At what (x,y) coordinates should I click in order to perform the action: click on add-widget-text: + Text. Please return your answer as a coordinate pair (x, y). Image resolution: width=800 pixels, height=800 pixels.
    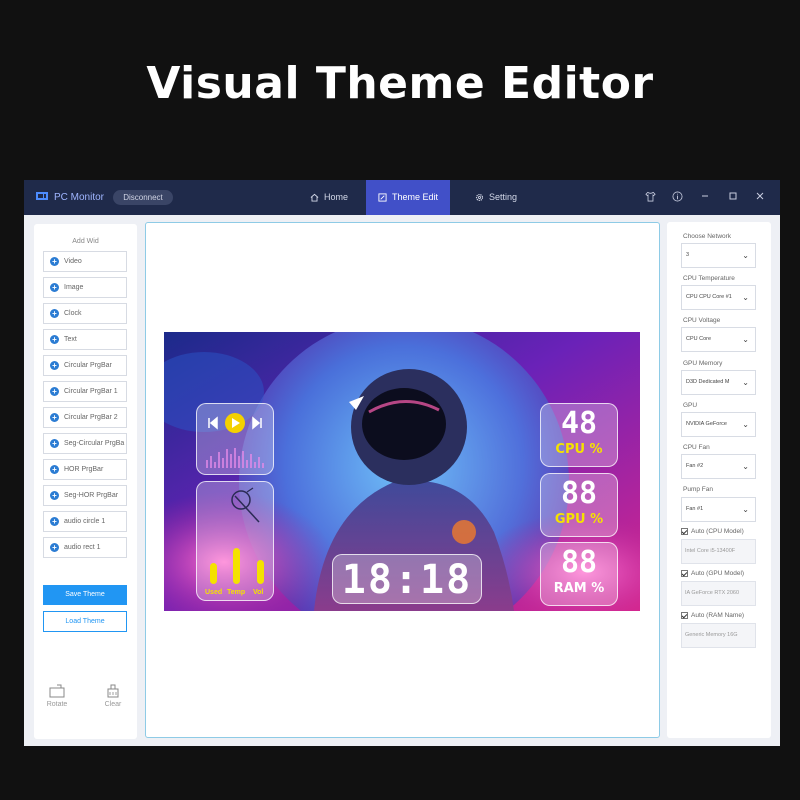
    Looking at the image, I should click on (85, 339).